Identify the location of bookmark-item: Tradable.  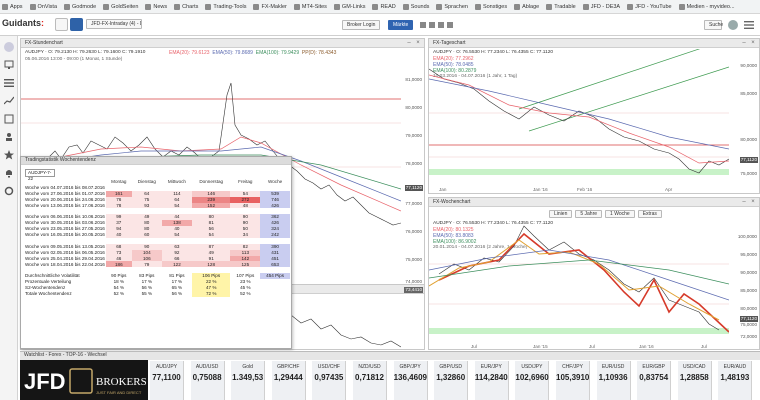
(561, 6).